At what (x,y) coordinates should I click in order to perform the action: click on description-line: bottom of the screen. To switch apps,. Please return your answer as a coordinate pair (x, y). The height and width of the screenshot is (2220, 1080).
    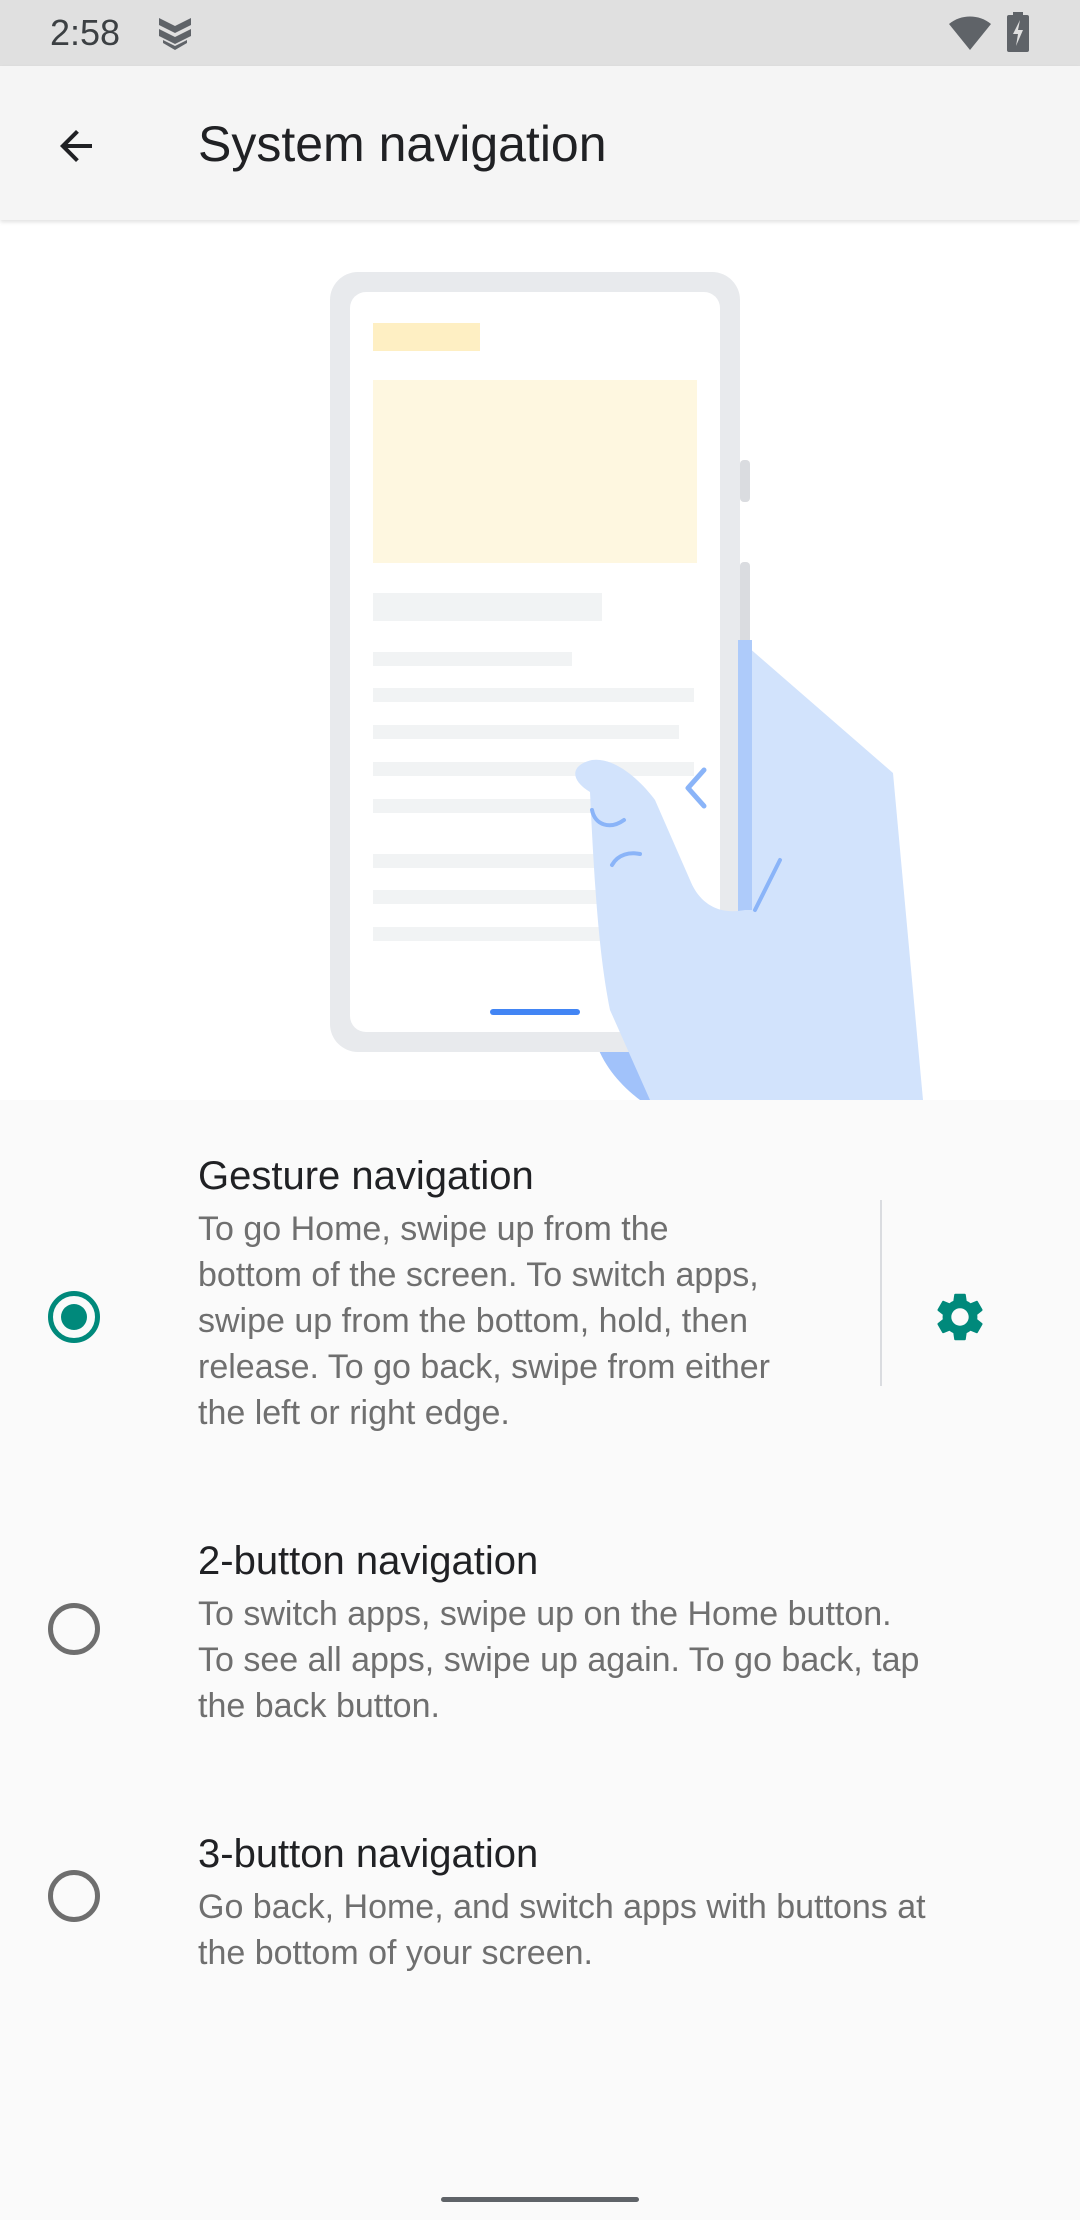
    Looking at the image, I should click on (478, 1275).